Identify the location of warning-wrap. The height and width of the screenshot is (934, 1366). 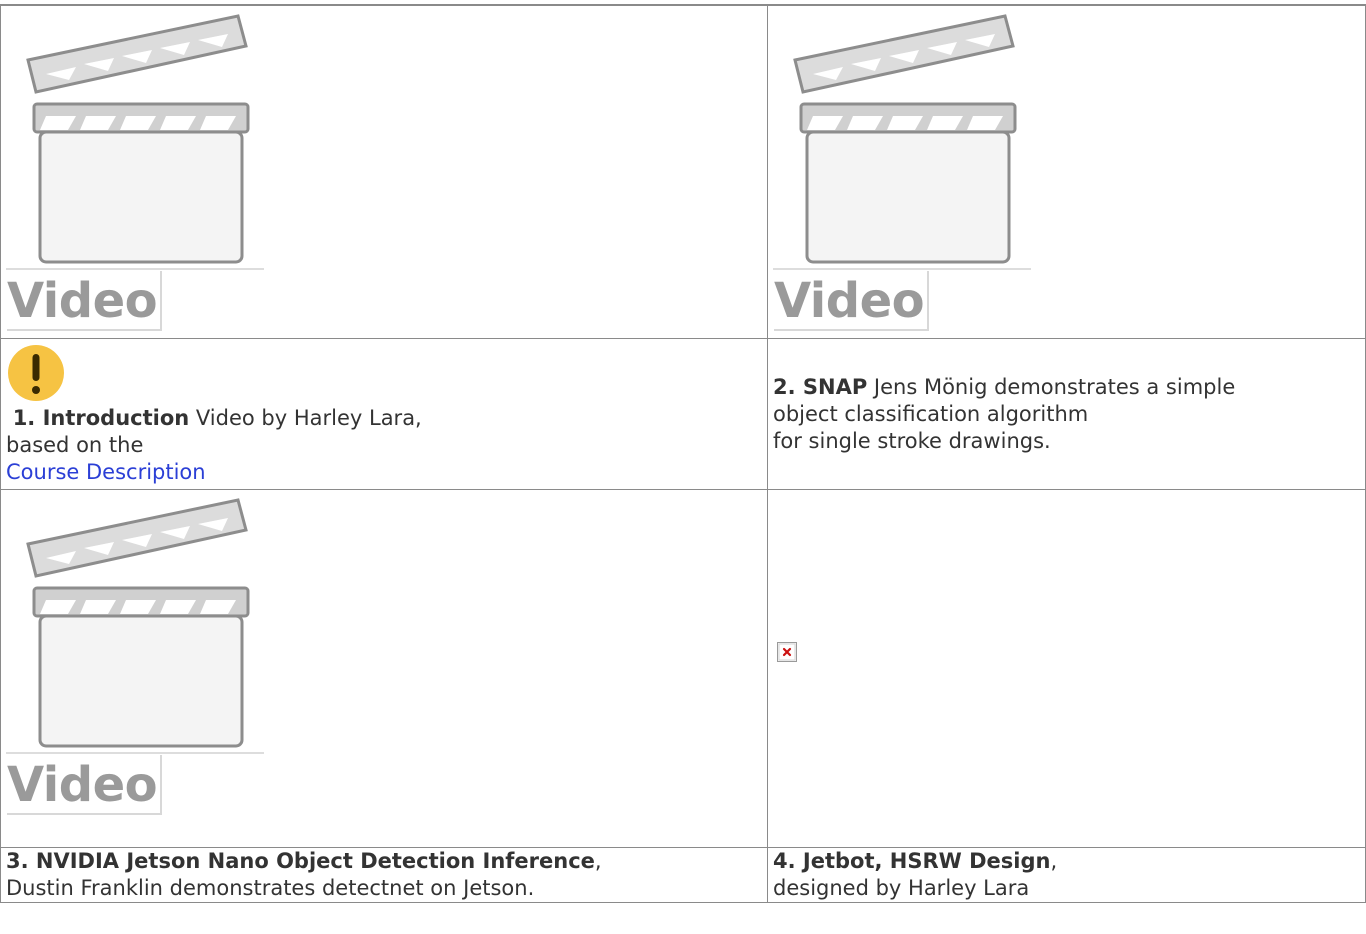
(386, 373).